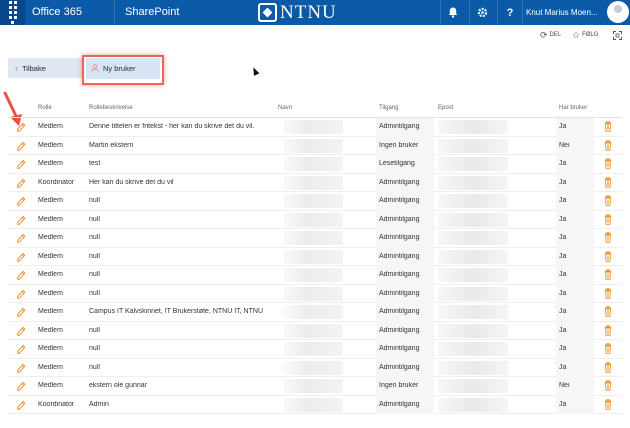  I want to click on focus-button, so click(617, 35).